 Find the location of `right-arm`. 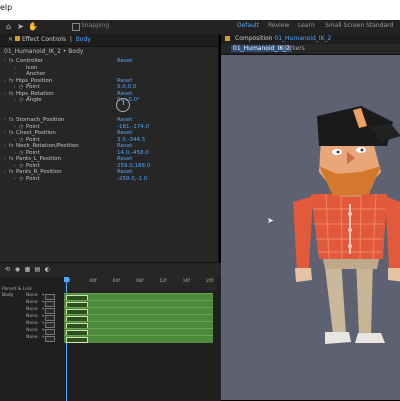

right-arm is located at coordinates (392, 234).